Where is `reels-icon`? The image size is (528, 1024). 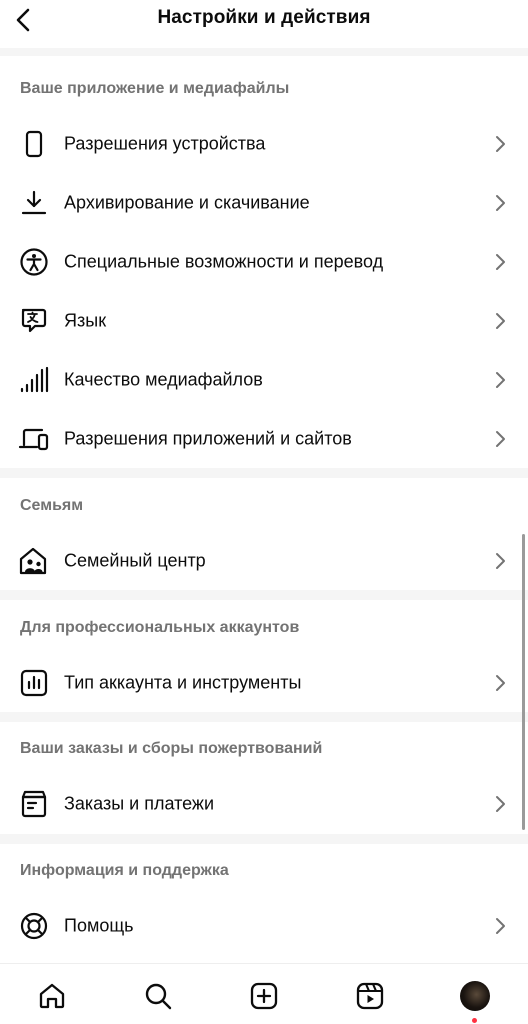
reels-icon is located at coordinates (370, 996).